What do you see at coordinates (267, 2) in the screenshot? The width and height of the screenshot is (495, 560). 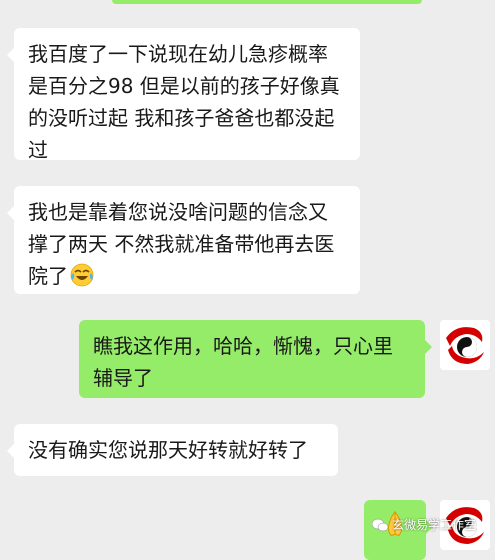 I see `previous-sent-bubble-edge` at bounding box center [267, 2].